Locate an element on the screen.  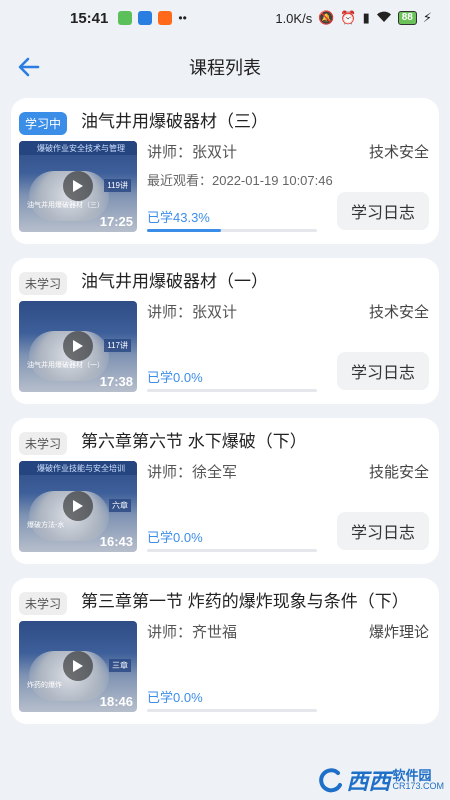
course-thumbnail: 爆破作业技能与安全培训 六章 爆破方法-水 16:43 is located at coordinates (78, 506).